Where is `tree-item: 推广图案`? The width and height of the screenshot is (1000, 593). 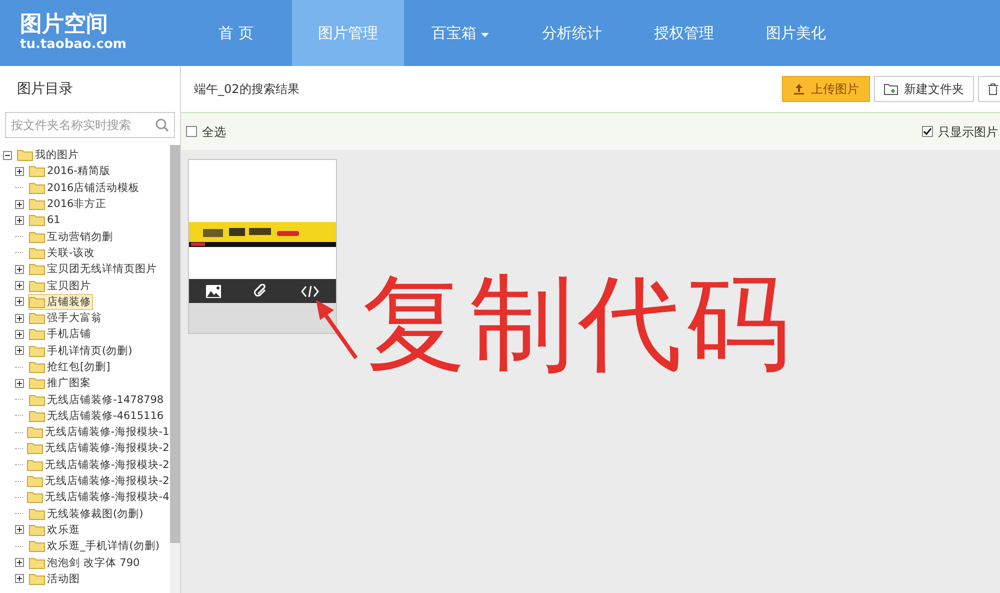
tree-item: 推广图案 is located at coordinates (60, 383).